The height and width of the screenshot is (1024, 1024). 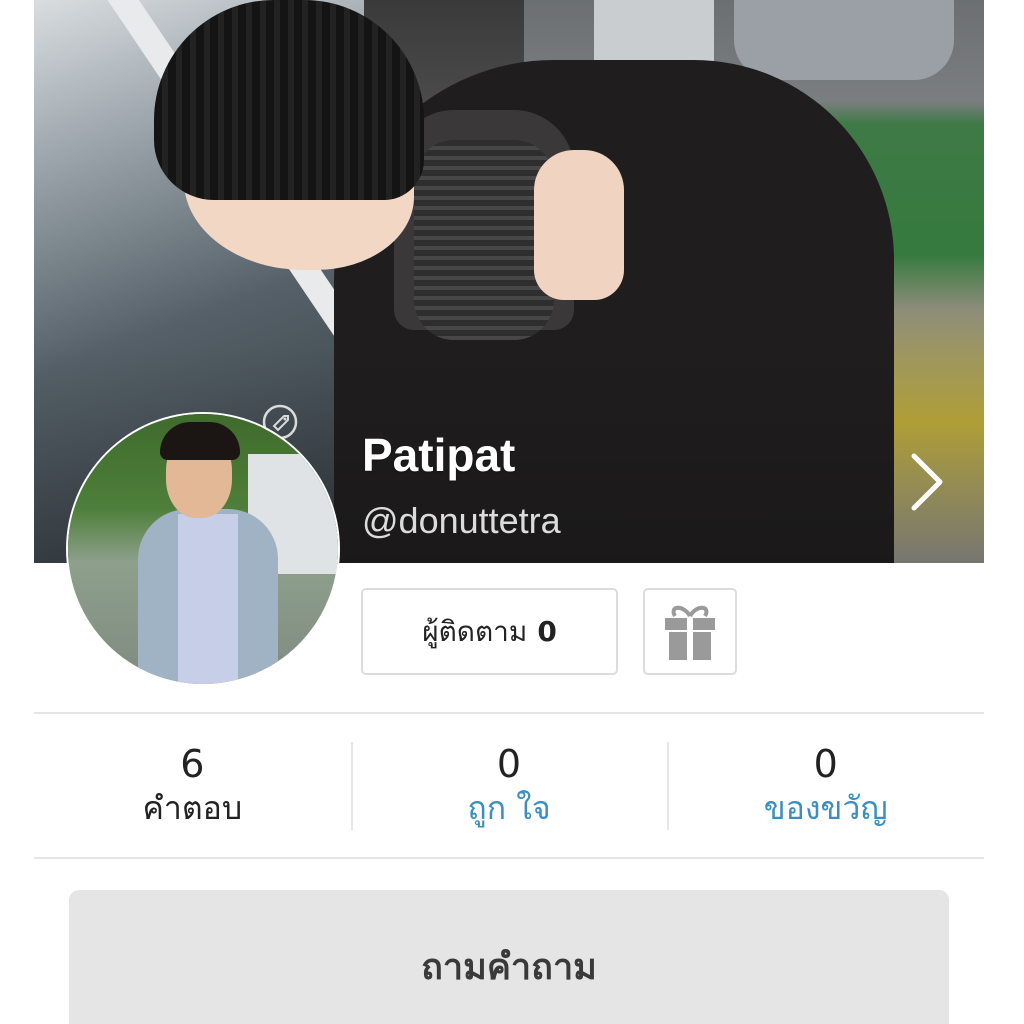 What do you see at coordinates (439, 455) in the screenshot?
I see `profile-name: Patipat` at bounding box center [439, 455].